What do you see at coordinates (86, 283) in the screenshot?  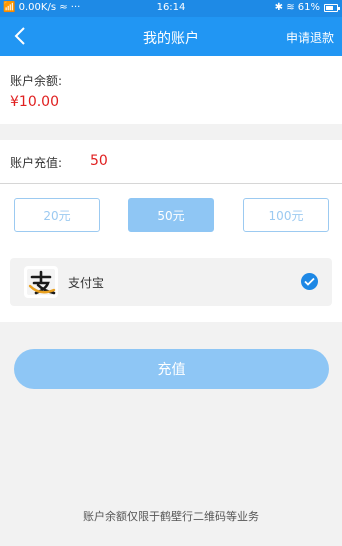 I see `payment-method-name: 支付宝` at bounding box center [86, 283].